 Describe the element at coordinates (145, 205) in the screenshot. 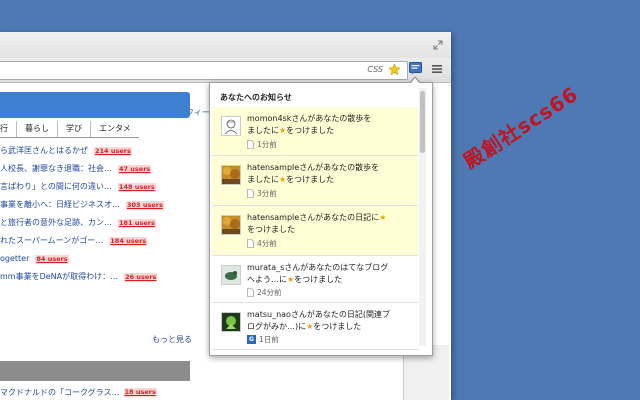

I see `users-count-badge: 303 users` at that location.